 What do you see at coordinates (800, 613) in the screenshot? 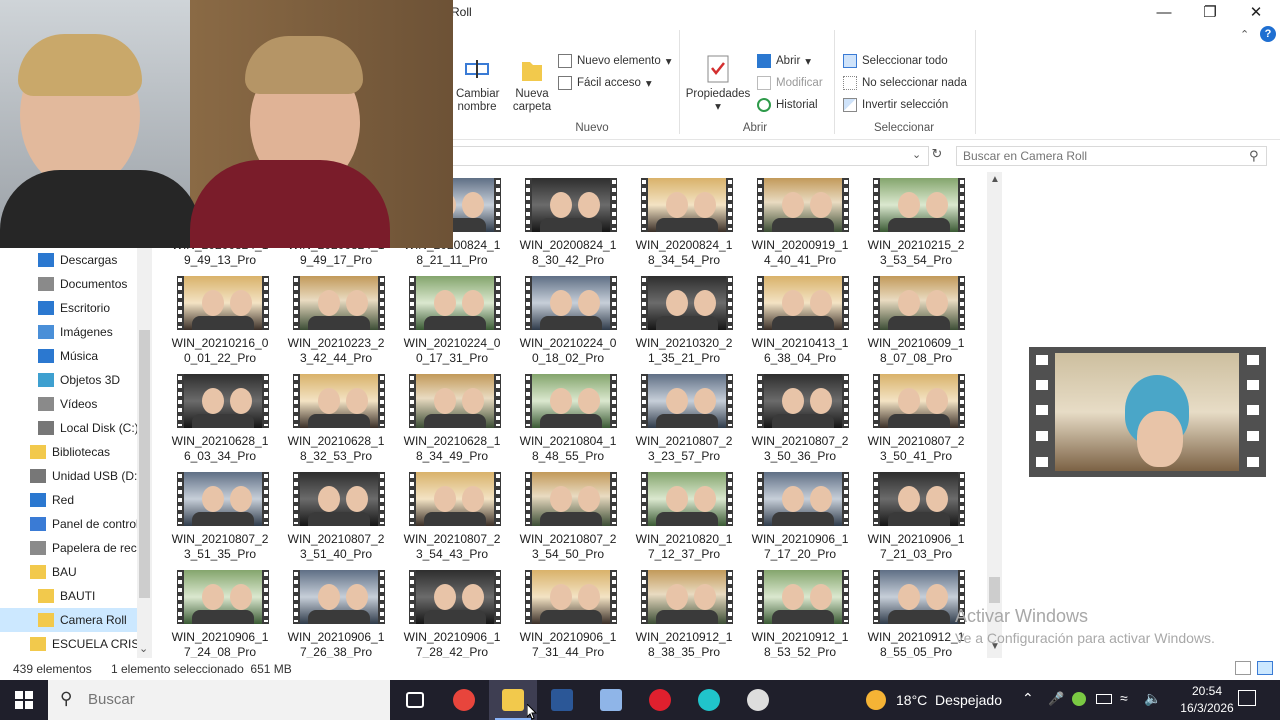
I see `file-tile: WIN_20210912_1 8_53_52_Pro` at bounding box center [800, 613].